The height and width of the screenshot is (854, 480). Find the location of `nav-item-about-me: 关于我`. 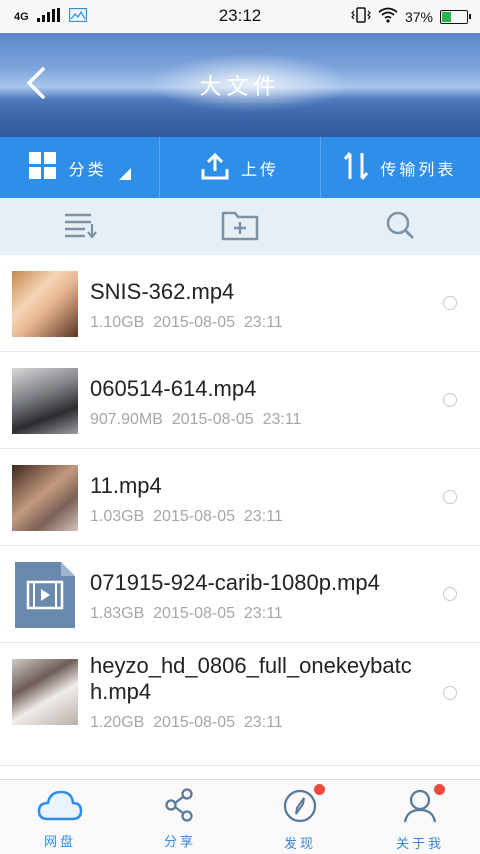

nav-item-about-me: 关于我 is located at coordinates (420, 817).